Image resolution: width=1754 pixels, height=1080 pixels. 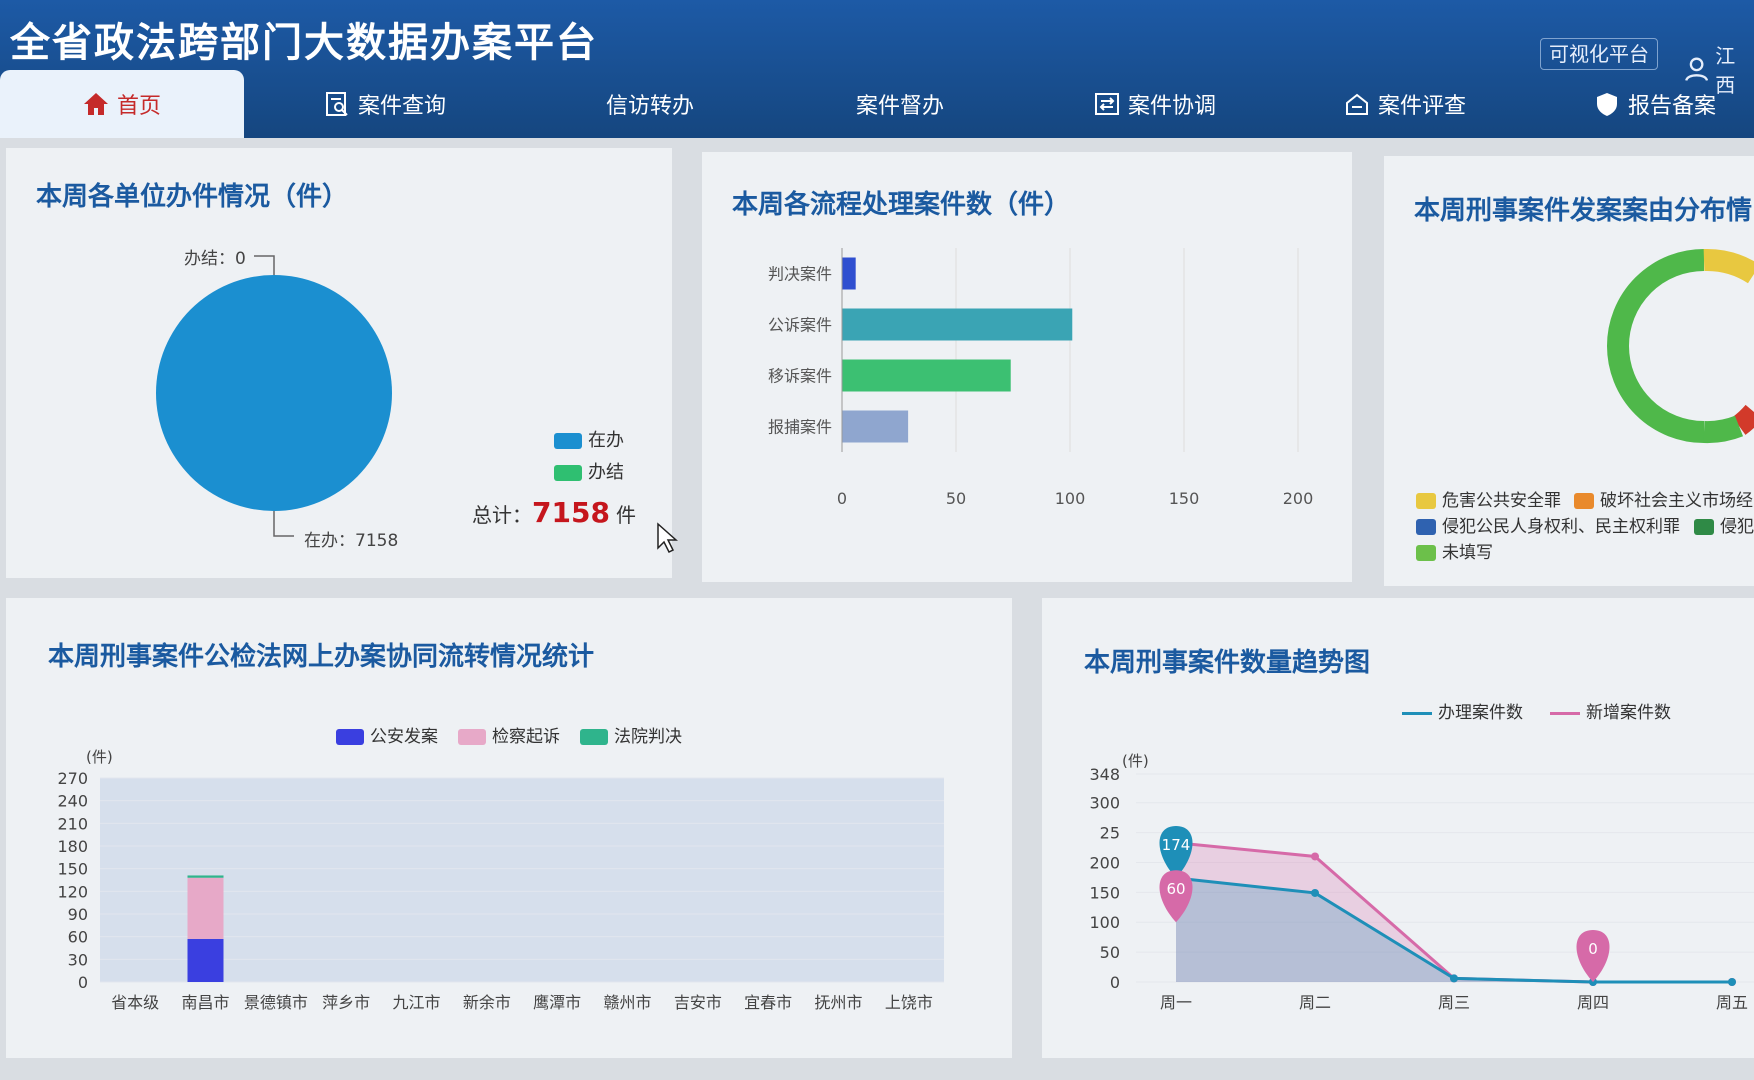 I want to click on total-count: 总计：7158 件, so click(x=554, y=512).